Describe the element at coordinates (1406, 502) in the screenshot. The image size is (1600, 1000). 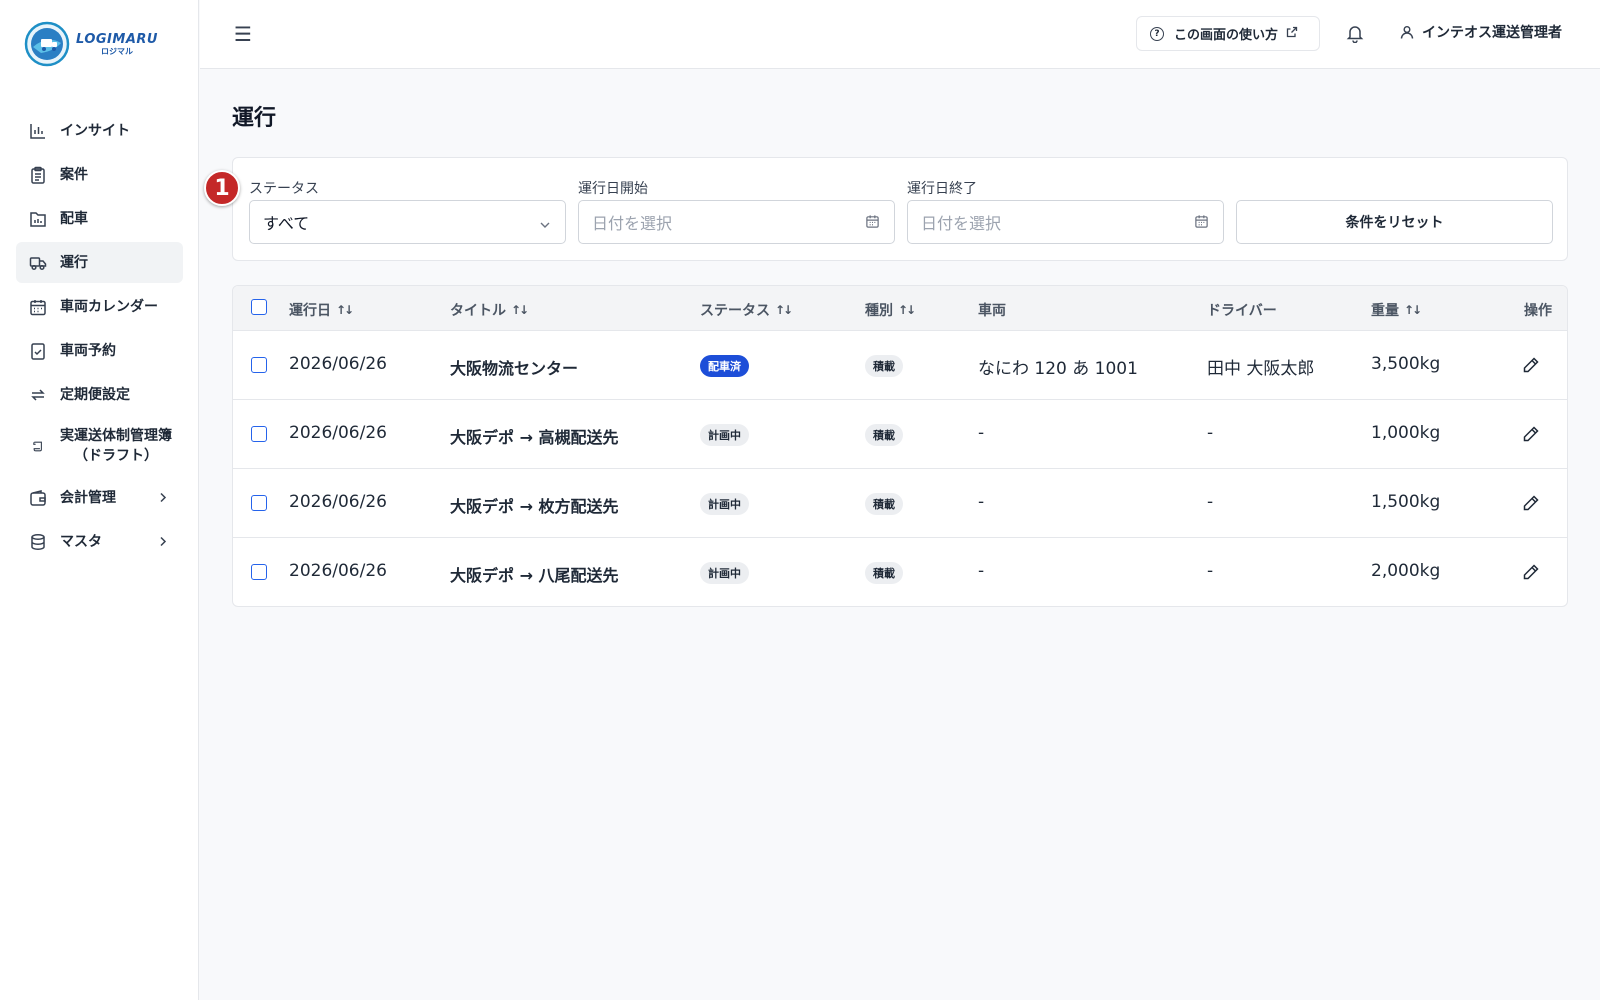
I see `cell-weight: 1,500kg` at that location.